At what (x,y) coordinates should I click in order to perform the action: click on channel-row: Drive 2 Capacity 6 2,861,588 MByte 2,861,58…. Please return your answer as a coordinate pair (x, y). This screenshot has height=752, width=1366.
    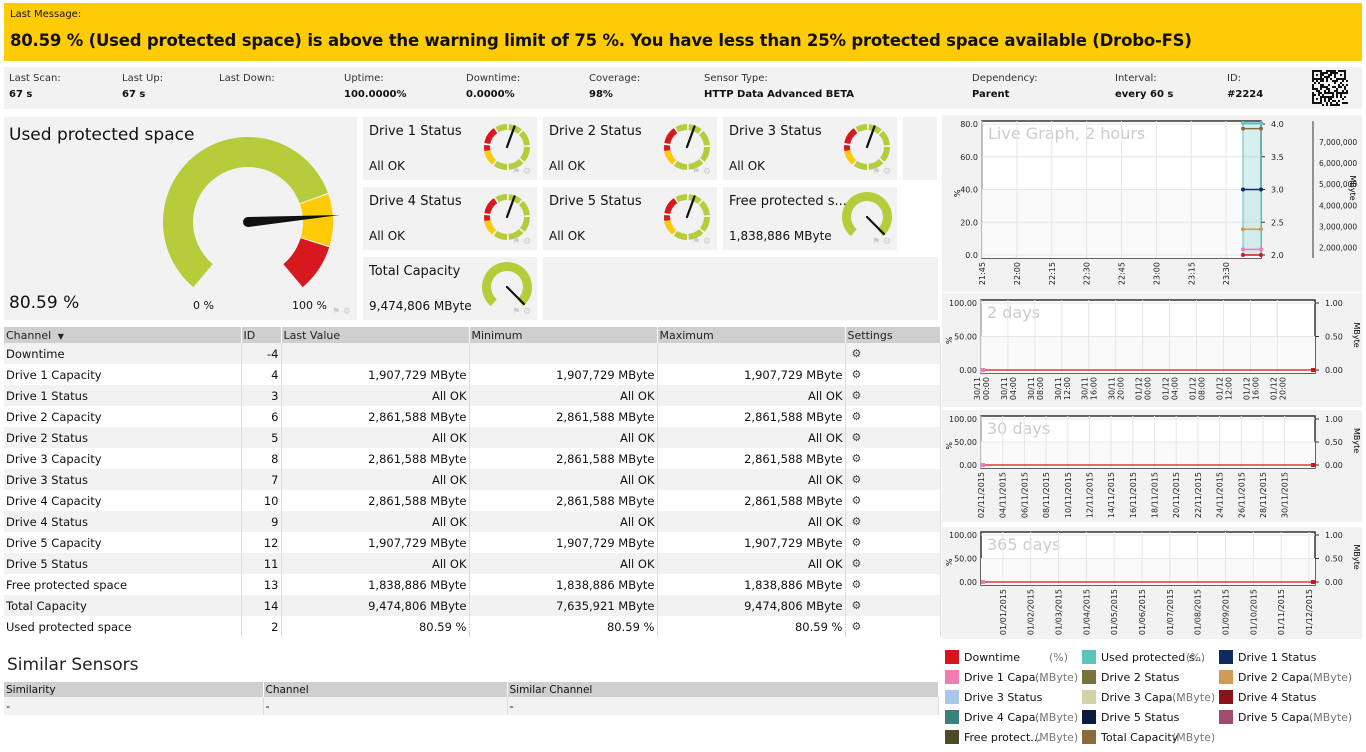
    Looking at the image, I should click on (472, 416).